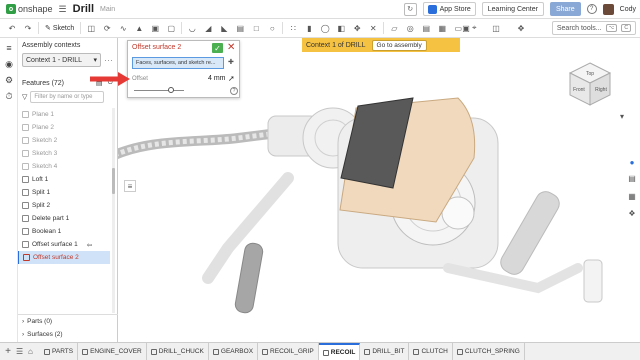 This screenshot has width=640, height=360. Describe the element at coordinates (240, 28) in the screenshot. I see `rib-icon: ▤` at that location.